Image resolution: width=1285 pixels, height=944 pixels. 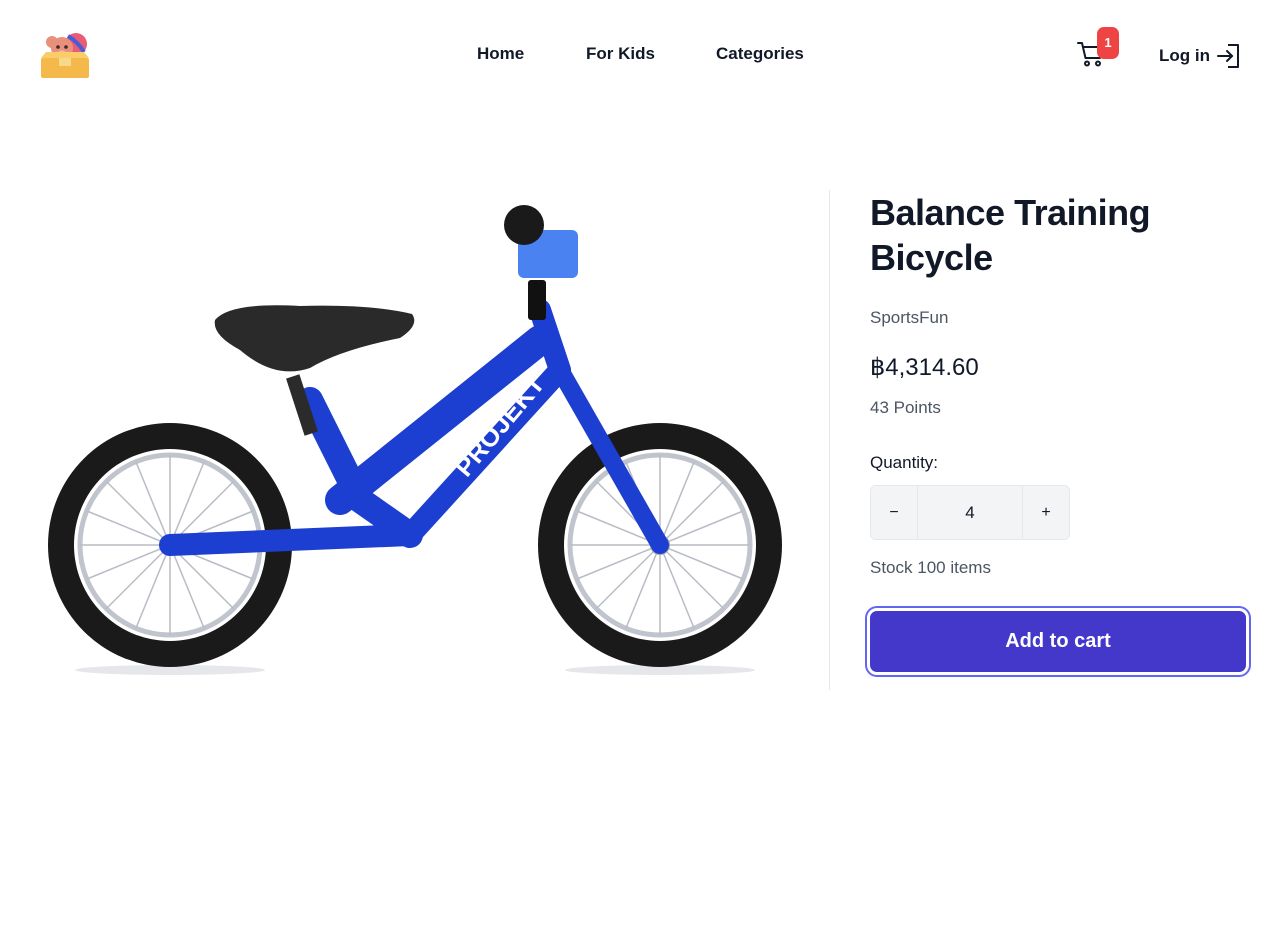 I want to click on login-icon, so click(x=1227, y=56).